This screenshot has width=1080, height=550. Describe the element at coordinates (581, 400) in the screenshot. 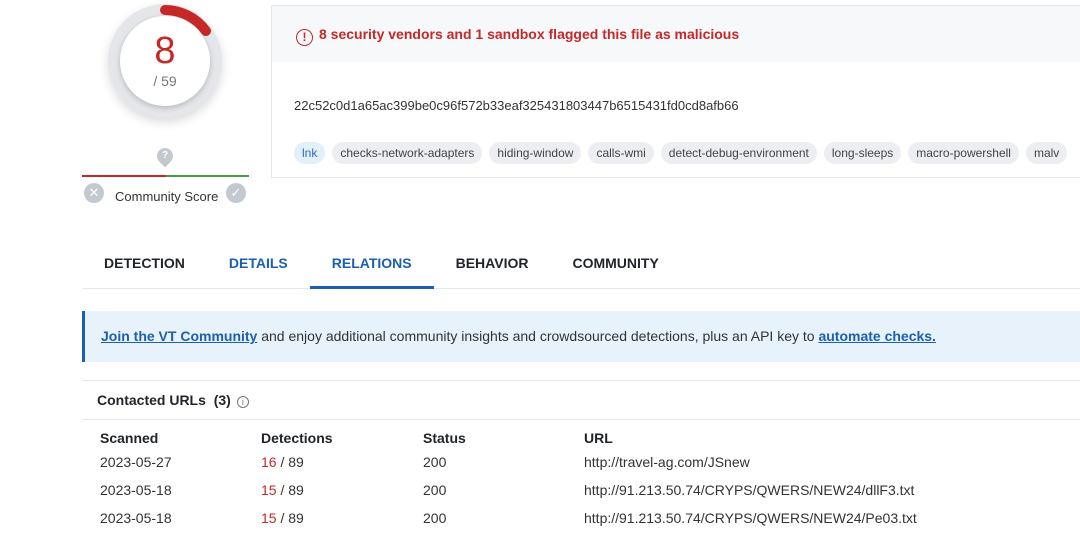

I see `section-header: Contacted URLs (3) i` at that location.